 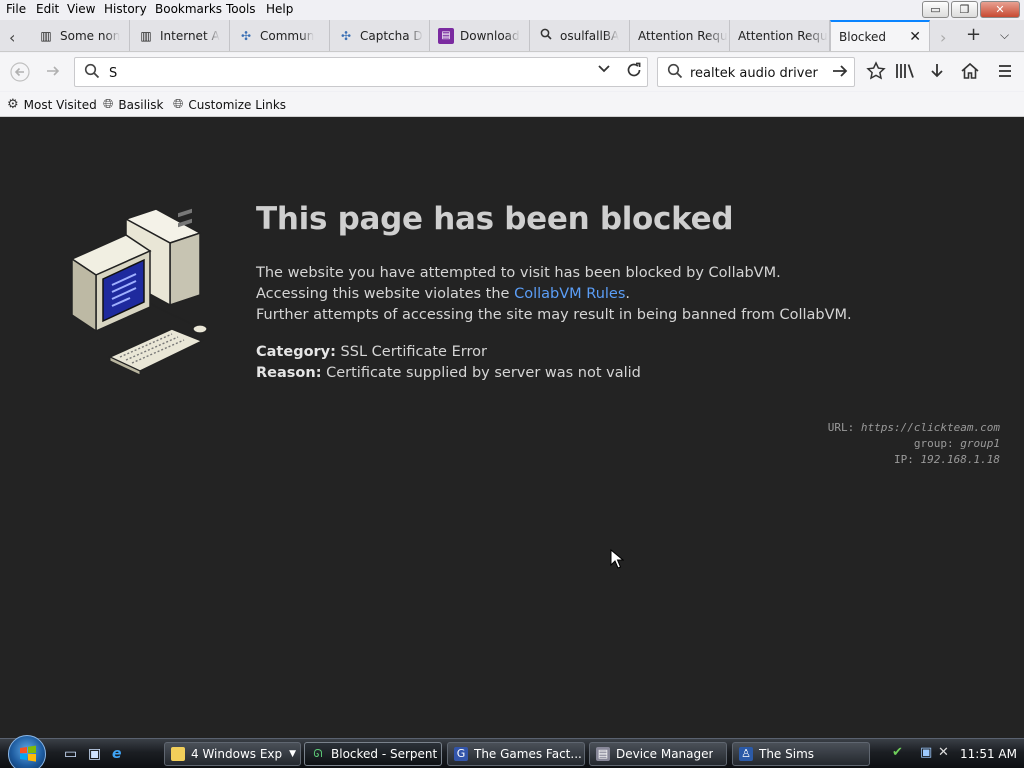 I want to click on task-label: Blocked - Serpent, so click(x=384, y=754).